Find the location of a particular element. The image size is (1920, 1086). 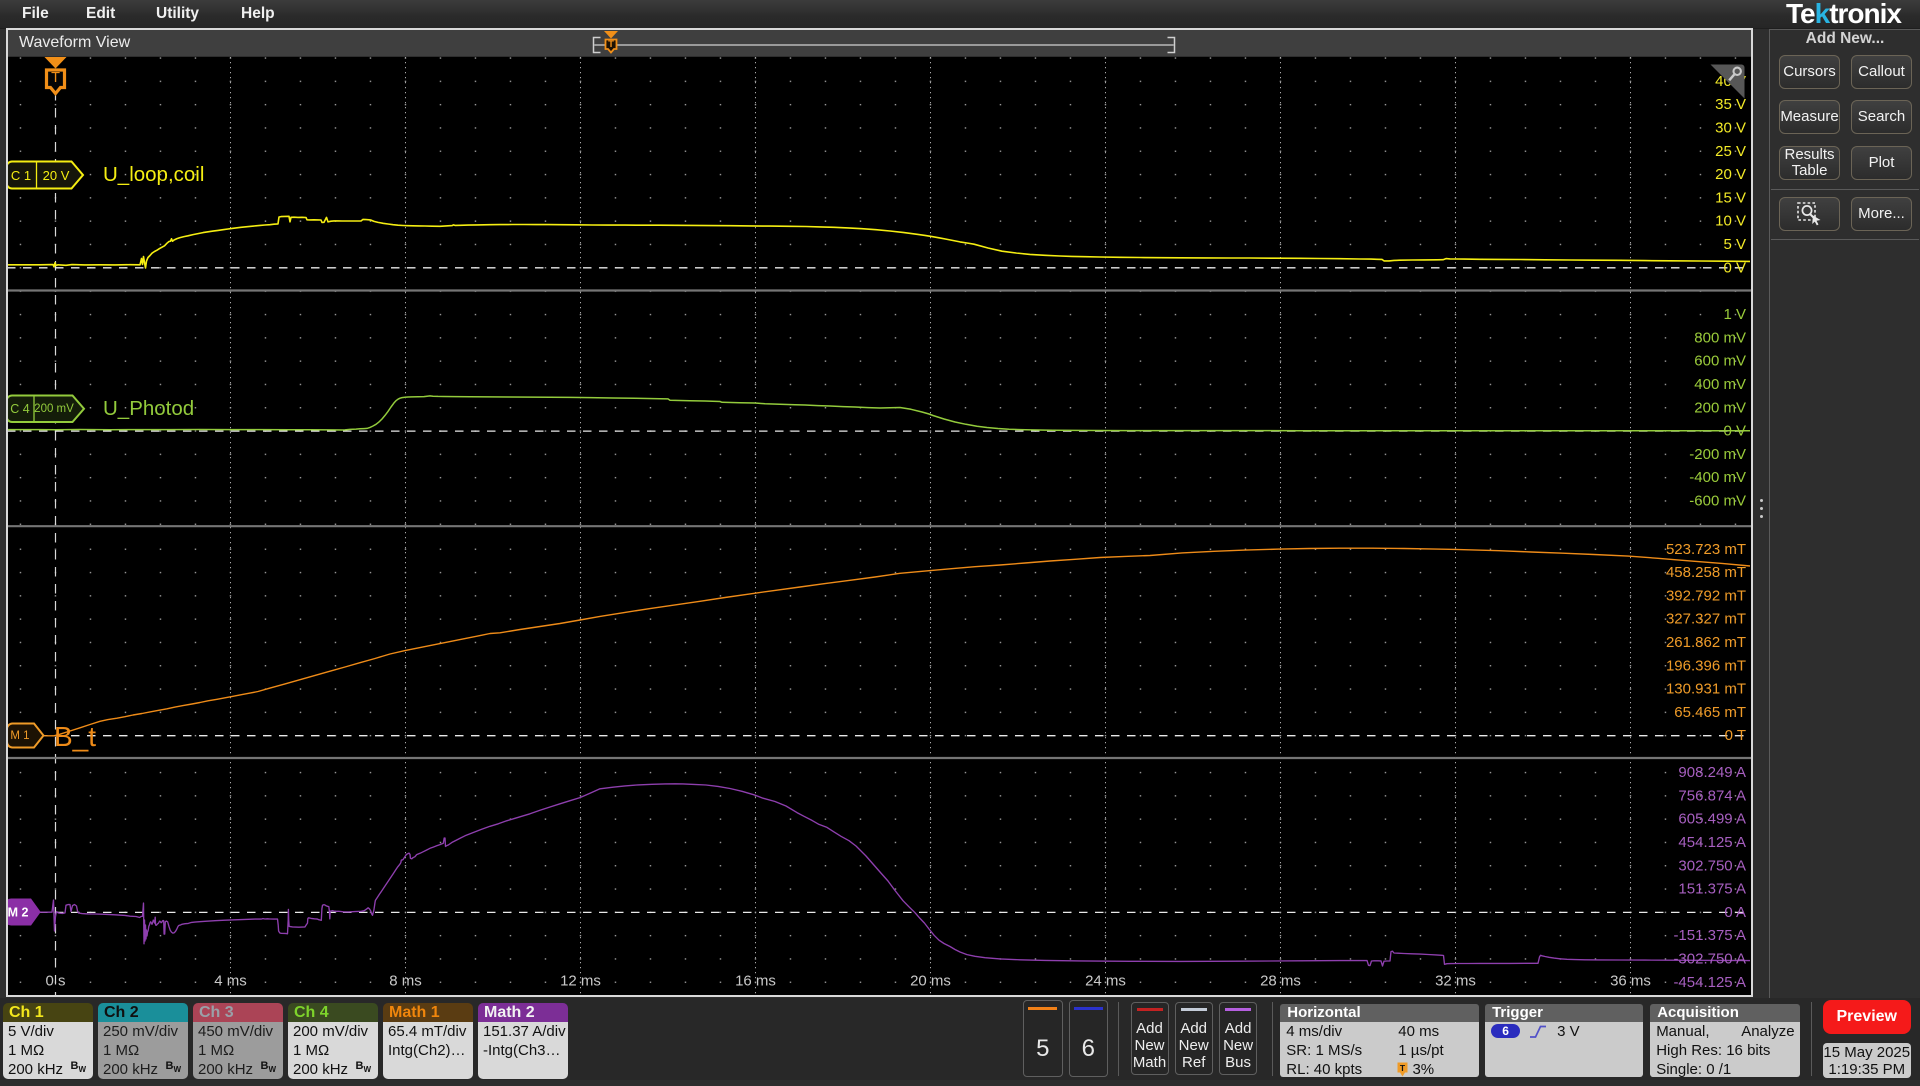

svg-text: T is located at coordinates (1403, 1068).